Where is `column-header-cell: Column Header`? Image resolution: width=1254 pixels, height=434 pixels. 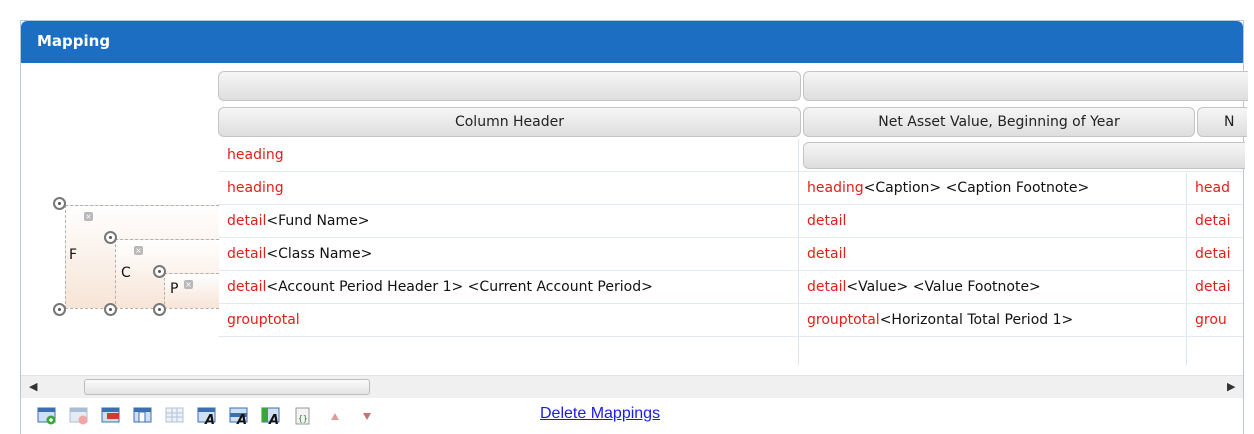
column-header-cell: Column Header is located at coordinates (509, 122).